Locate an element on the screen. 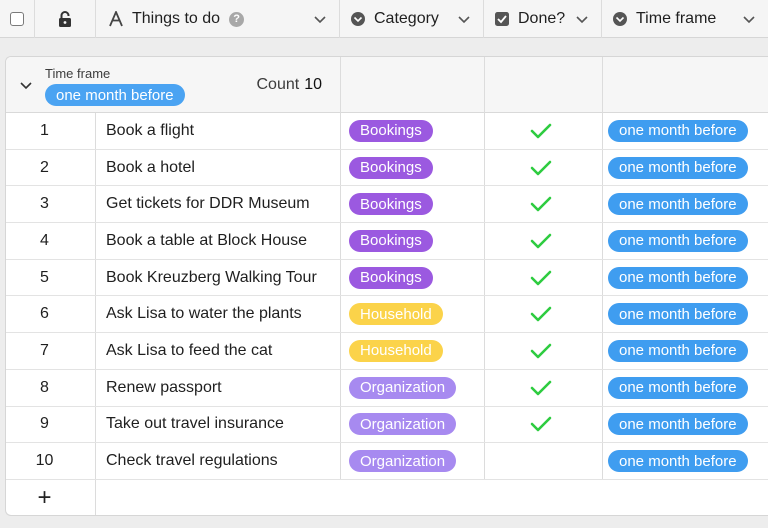 The image size is (768, 528). lock-icon is located at coordinates (65, 19).